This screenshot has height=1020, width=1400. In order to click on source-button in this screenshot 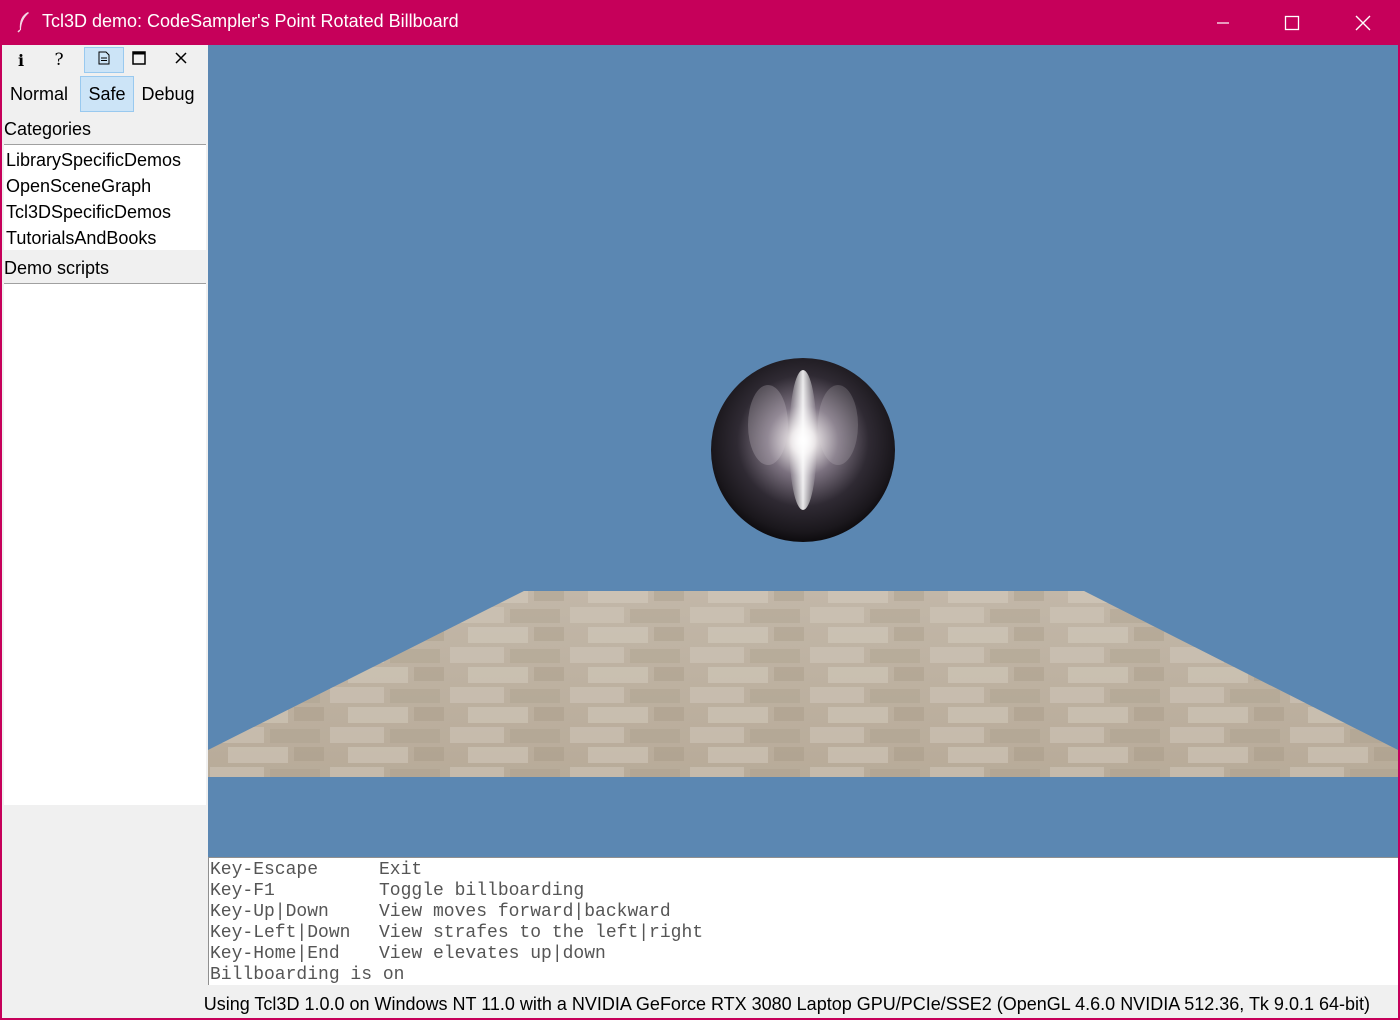, I will do `click(104, 60)`.